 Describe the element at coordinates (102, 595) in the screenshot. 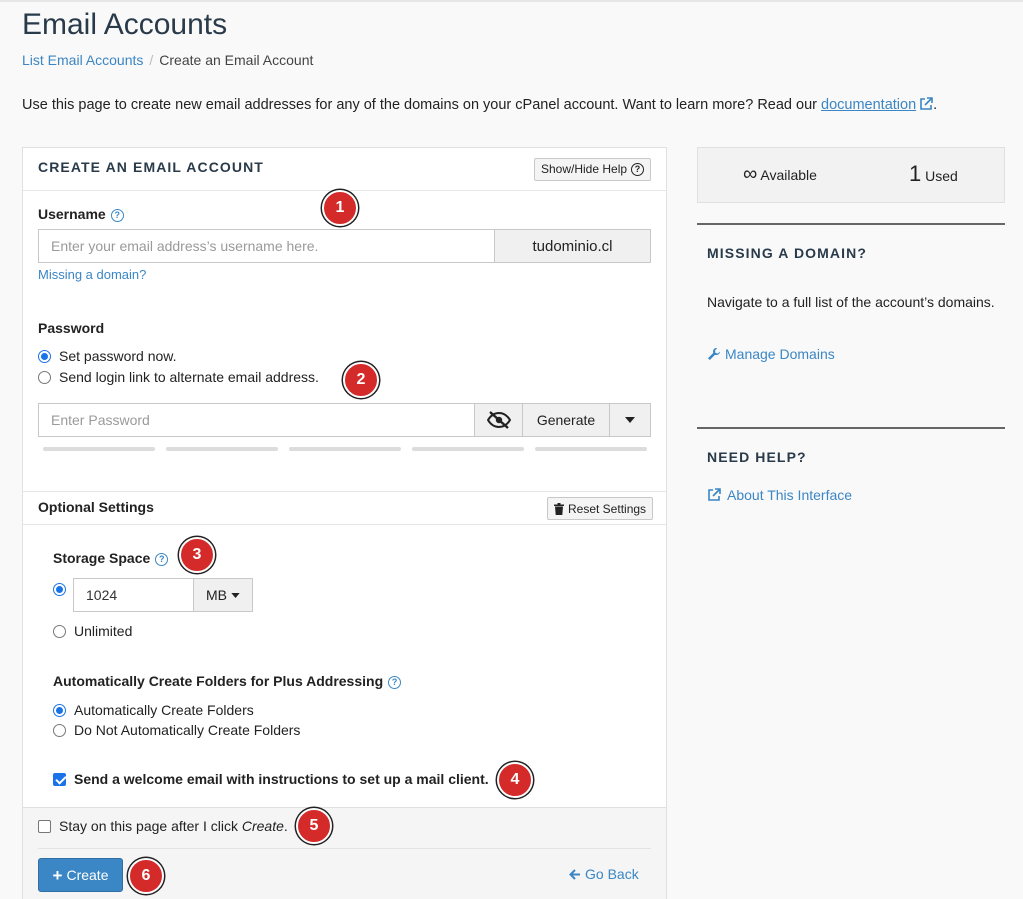

I see `storage-quota-value: 1024` at that location.